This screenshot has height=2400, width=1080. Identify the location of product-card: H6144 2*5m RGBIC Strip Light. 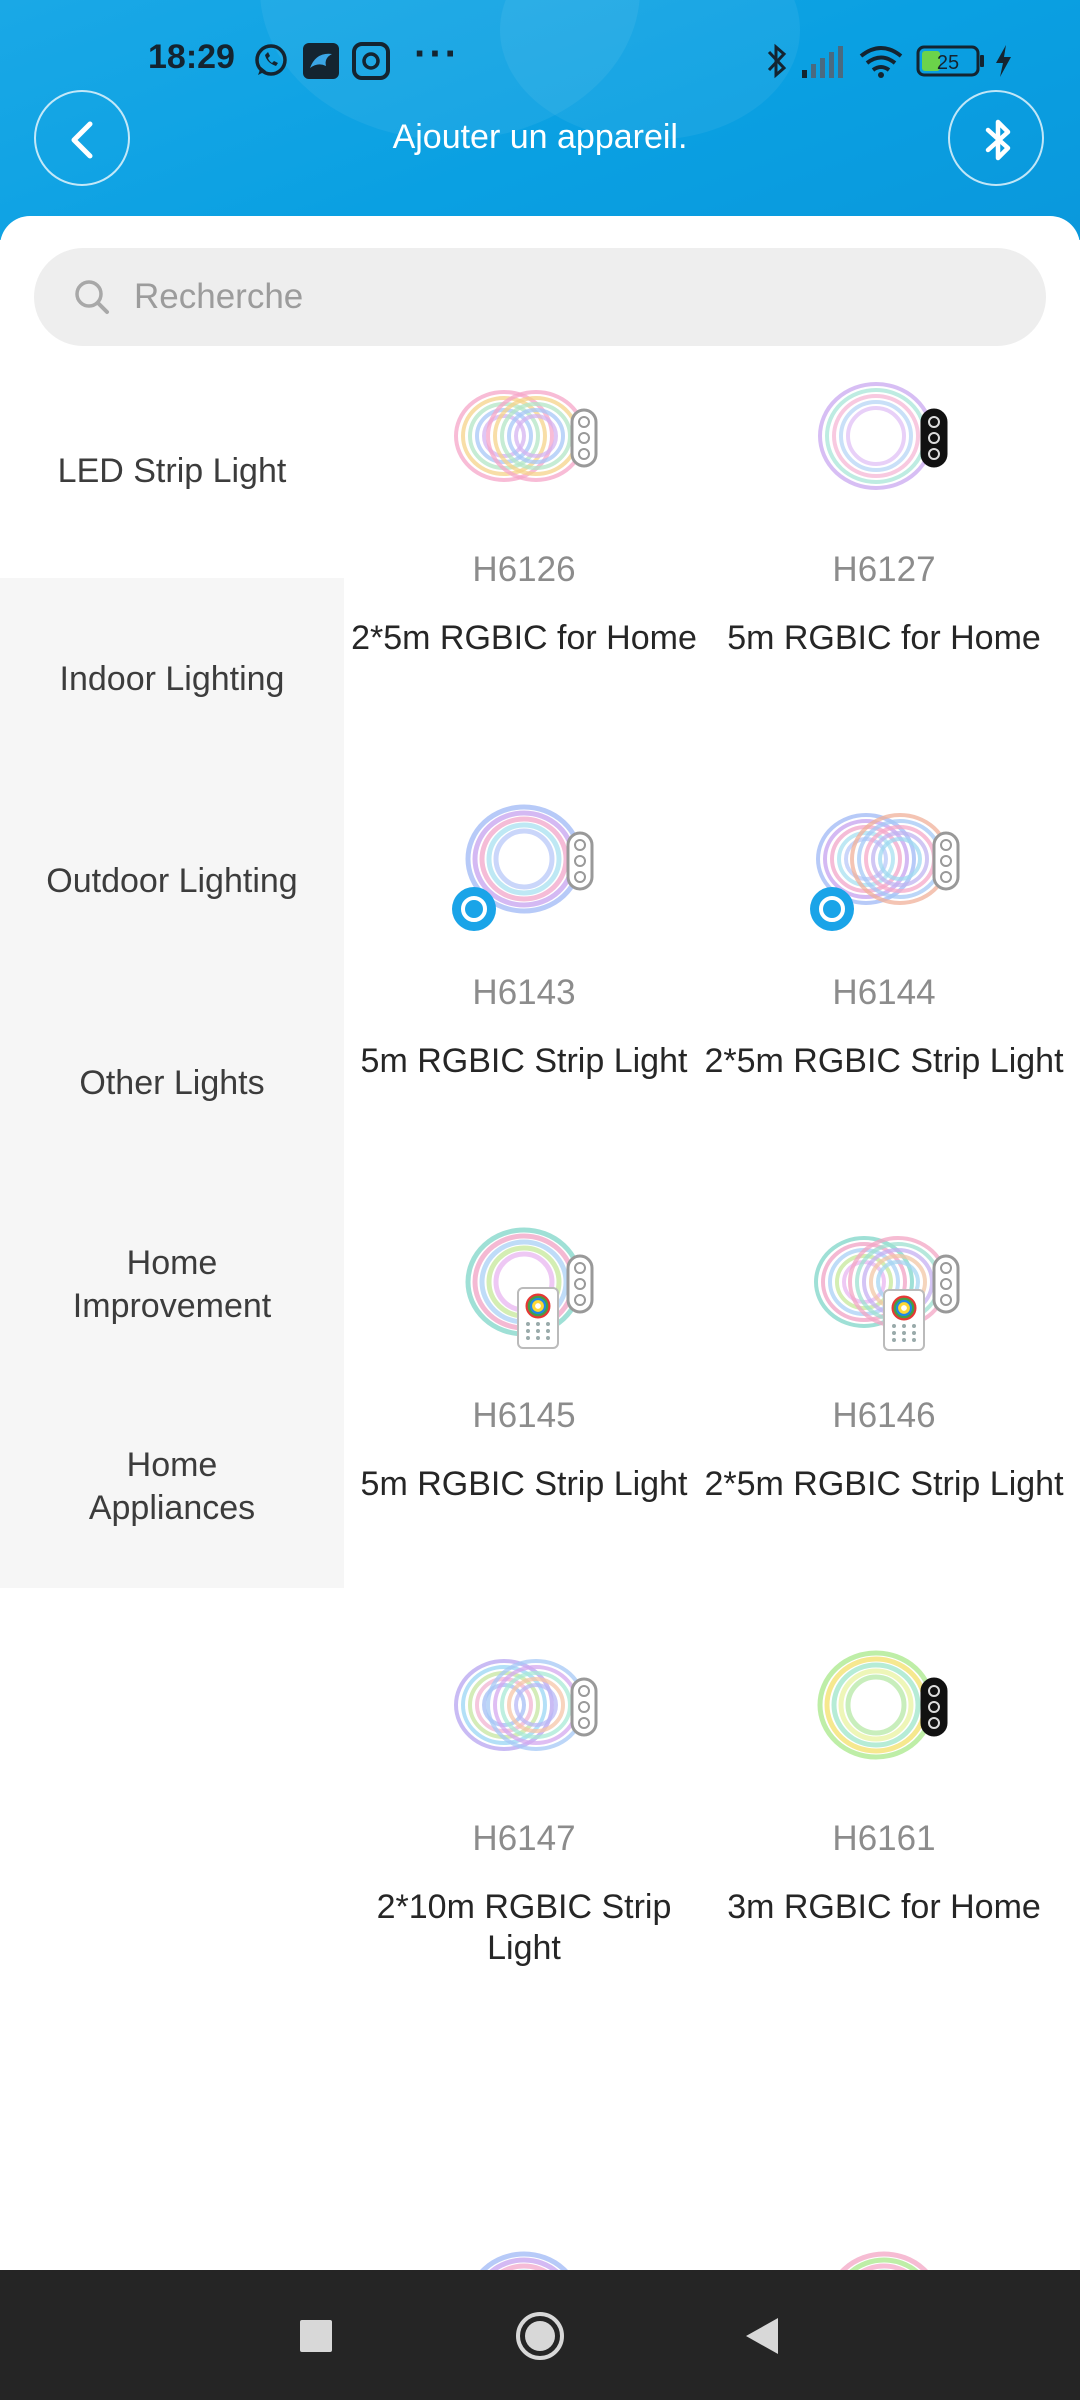
(884, 998).